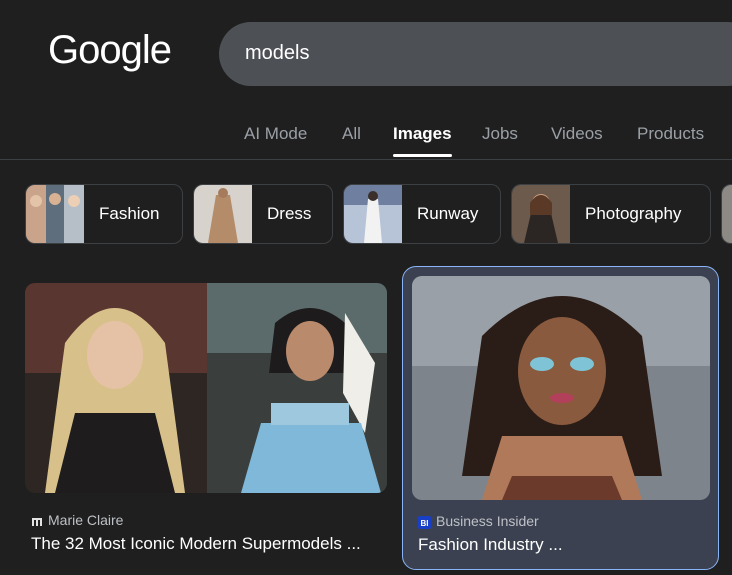 The image size is (732, 575). Describe the element at coordinates (275, 134) in the screenshot. I see `tab-ai-mode: AI Mode` at that location.